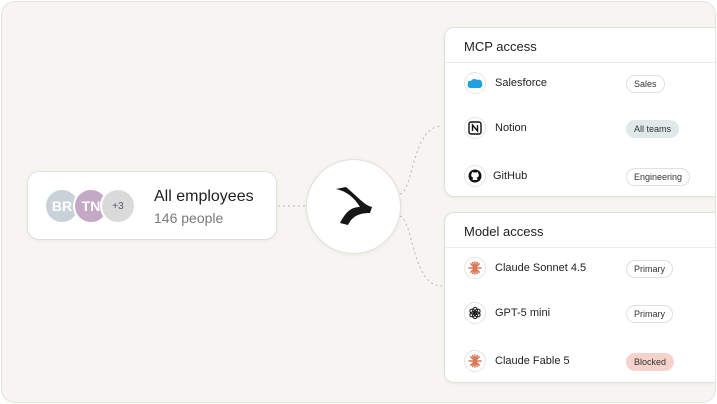  What do you see at coordinates (421, 251) in the screenshot?
I see `connector-logo-to-models` at bounding box center [421, 251].